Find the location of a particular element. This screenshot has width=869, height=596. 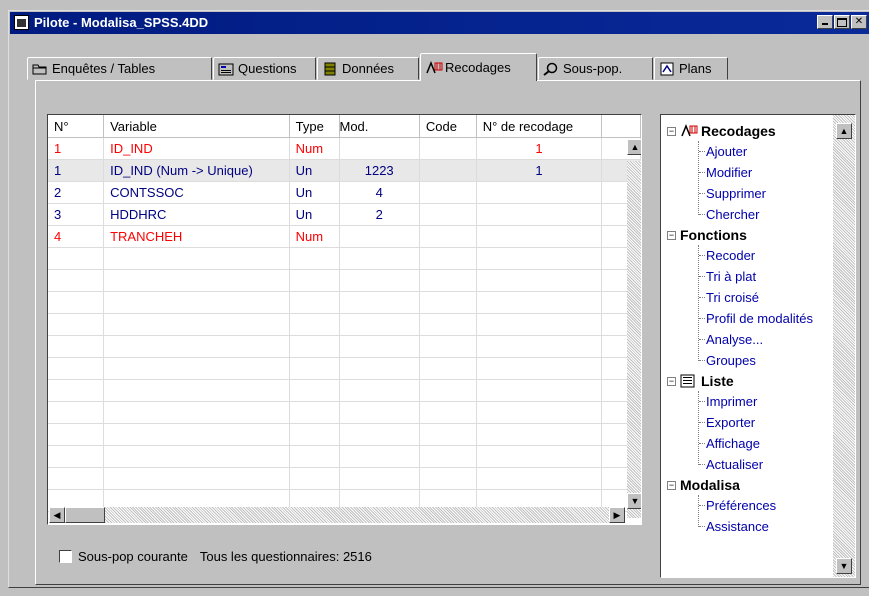

tab-donnees: Données is located at coordinates (368, 68).